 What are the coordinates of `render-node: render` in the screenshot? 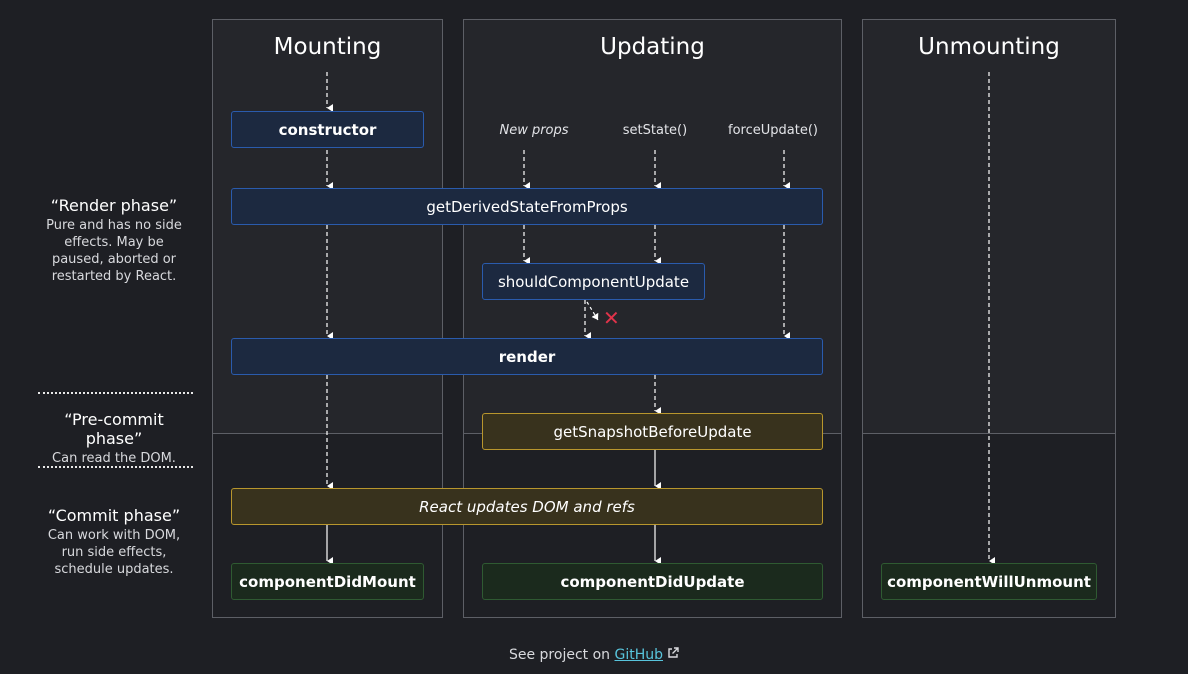 It's located at (527, 356).